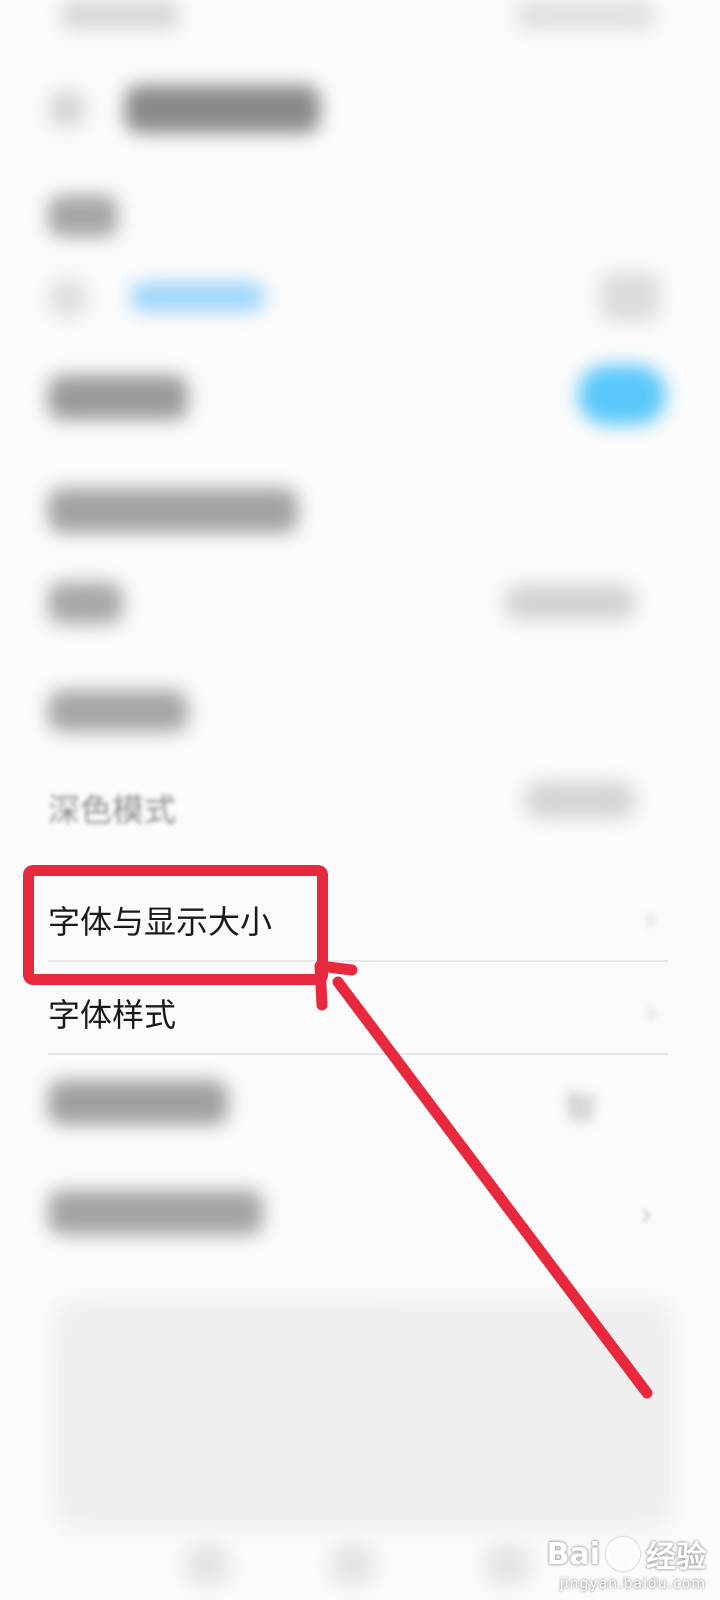 Image resolution: width=720 pixels, height=1600 pixels. What do you see at coordinates (632, 1584) in the screenshot?
I see `watermark-url: jingyan.baidu.com` at bounding box center [632, 1584].